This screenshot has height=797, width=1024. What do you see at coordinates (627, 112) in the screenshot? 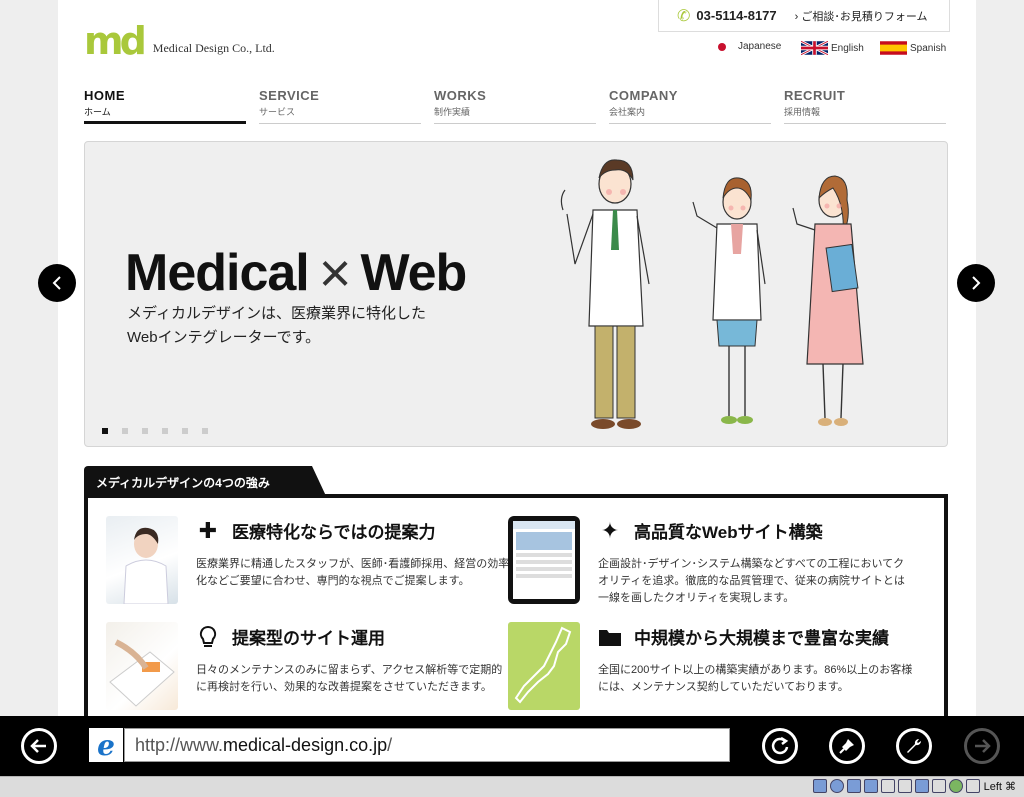
I see `nav-sublabel: 会社案内` at bounding box center [627, 112].